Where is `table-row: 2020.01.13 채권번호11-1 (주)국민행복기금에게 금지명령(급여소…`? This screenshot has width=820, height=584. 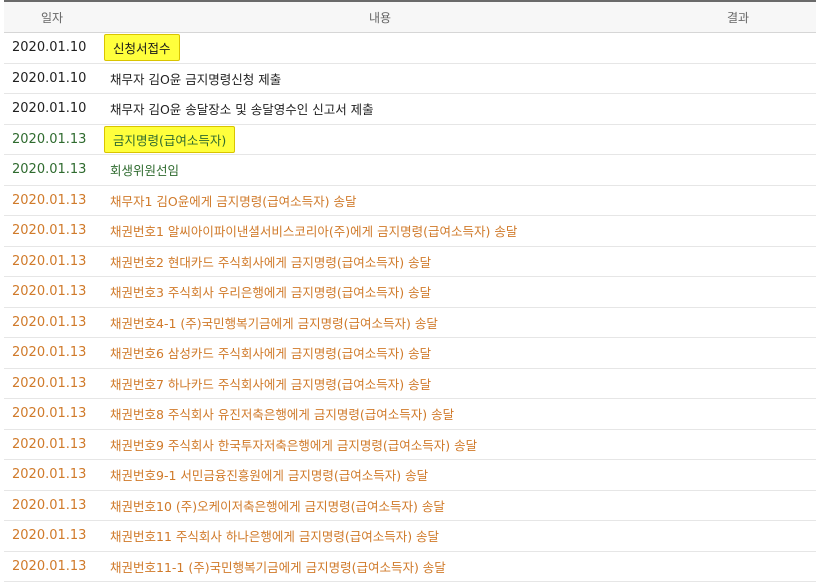
table-row: 2020.01.13 채권번호11-1 (주)국민행복기금에게 금지명령(급여소… is located at coordinates (410, 566).